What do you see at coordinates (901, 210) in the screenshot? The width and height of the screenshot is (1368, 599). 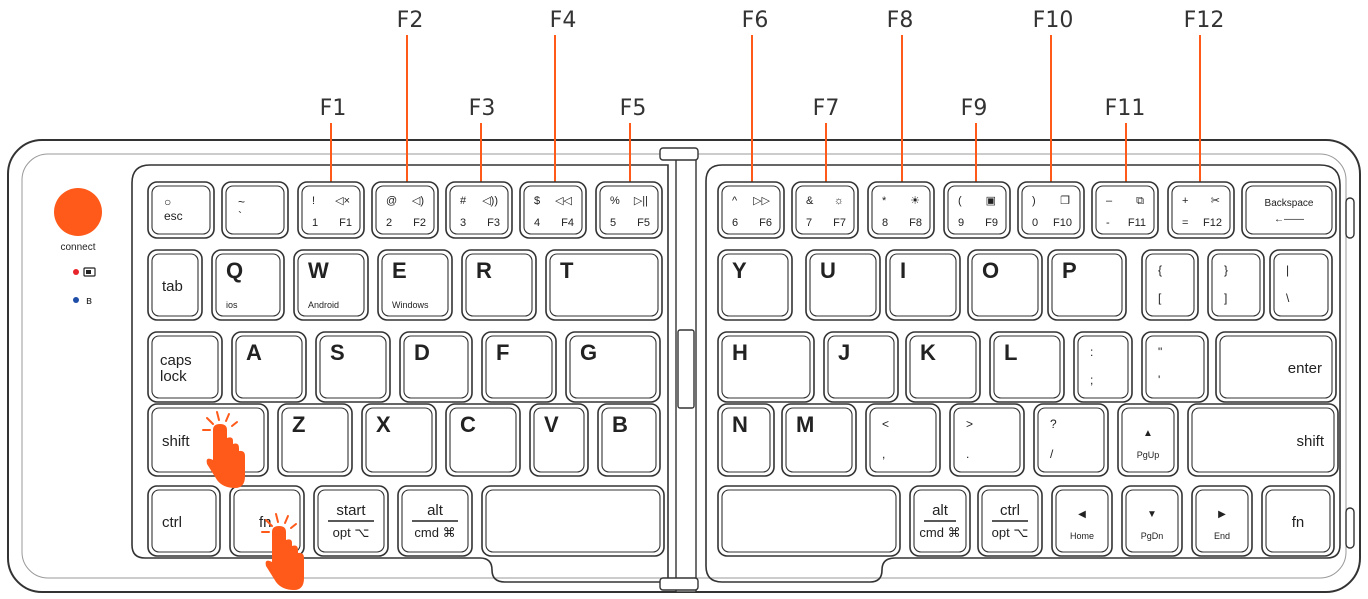 I see `key-sym-right-row1-2: * ☀ 8 F8` at bounding box center [901, 210].